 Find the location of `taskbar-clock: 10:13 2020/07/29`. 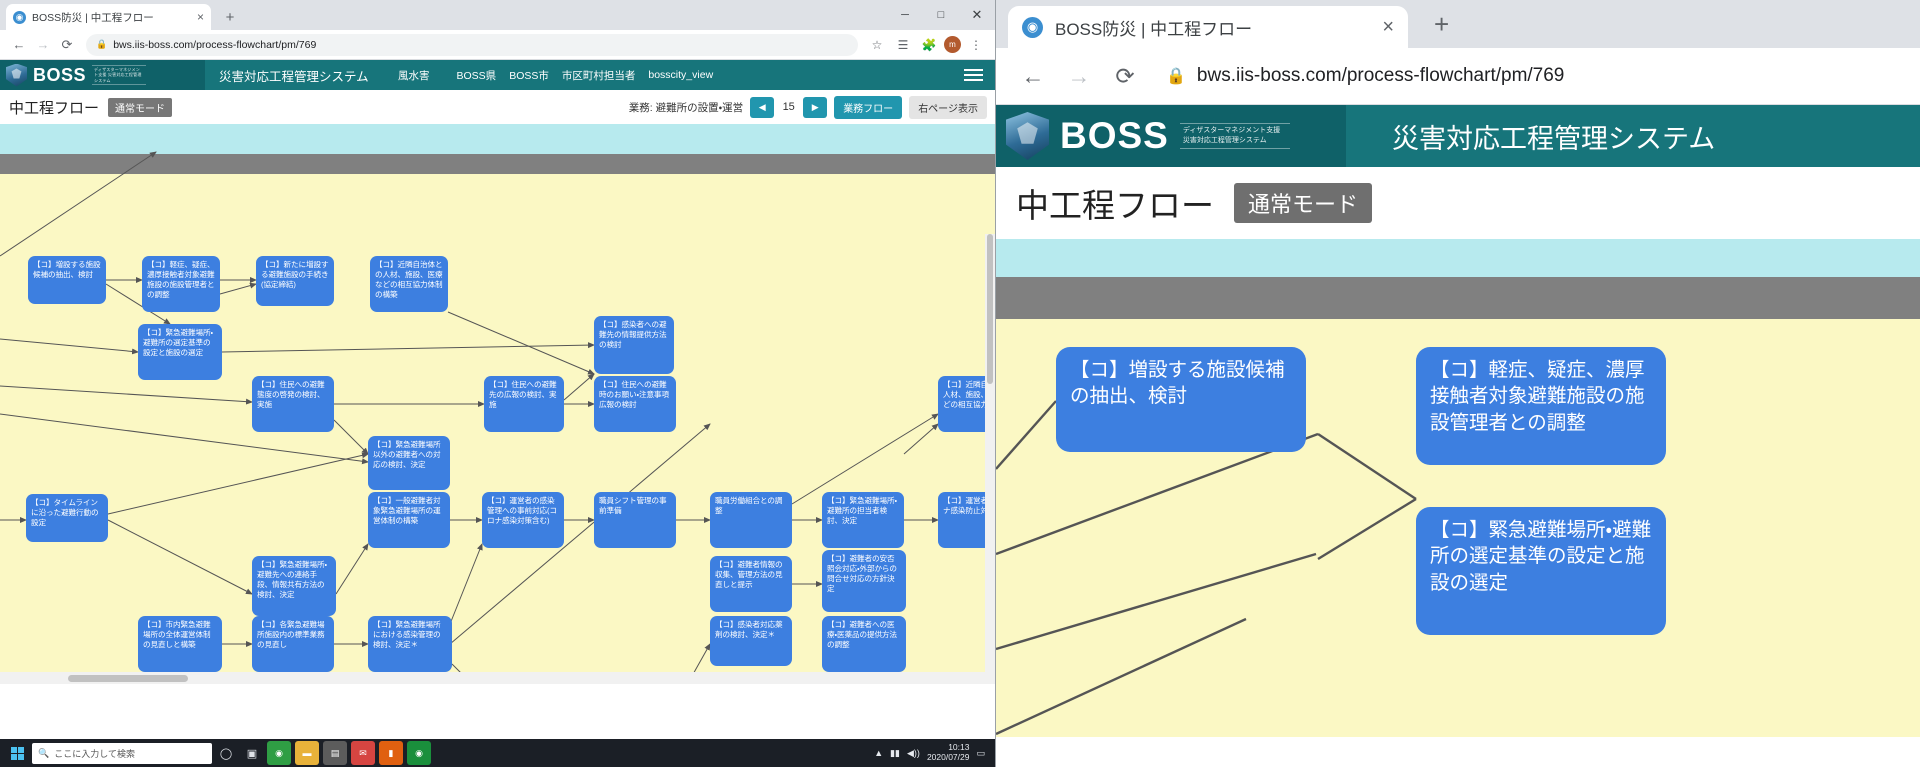

taskbar-clock: 10:13 2020/07/29 is located at coordinates (948, 752).